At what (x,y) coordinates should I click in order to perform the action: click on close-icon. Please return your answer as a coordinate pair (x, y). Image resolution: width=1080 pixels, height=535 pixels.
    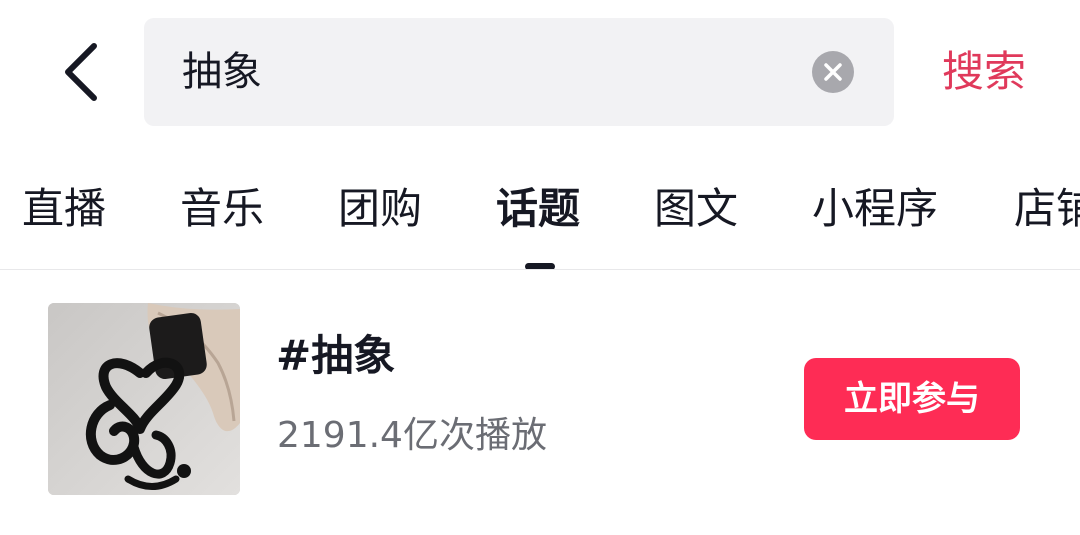
    Looking at the image, I should click on (833, 72).